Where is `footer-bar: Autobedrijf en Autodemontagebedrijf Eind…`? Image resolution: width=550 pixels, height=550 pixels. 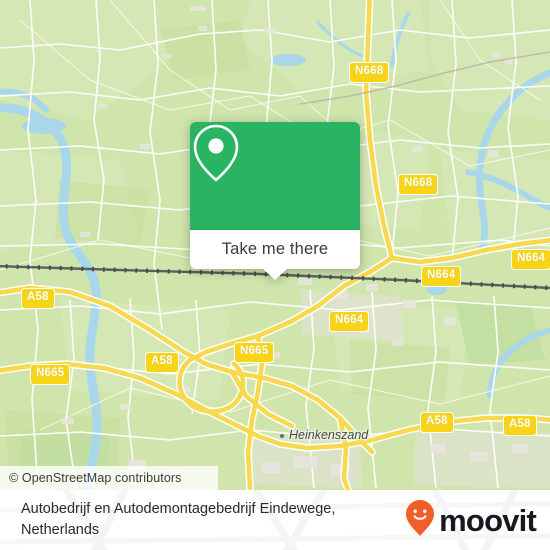
footer-bar: Autobedrijf en Autodemontagebedrijf Eind… is located at coordinates (275, 520).